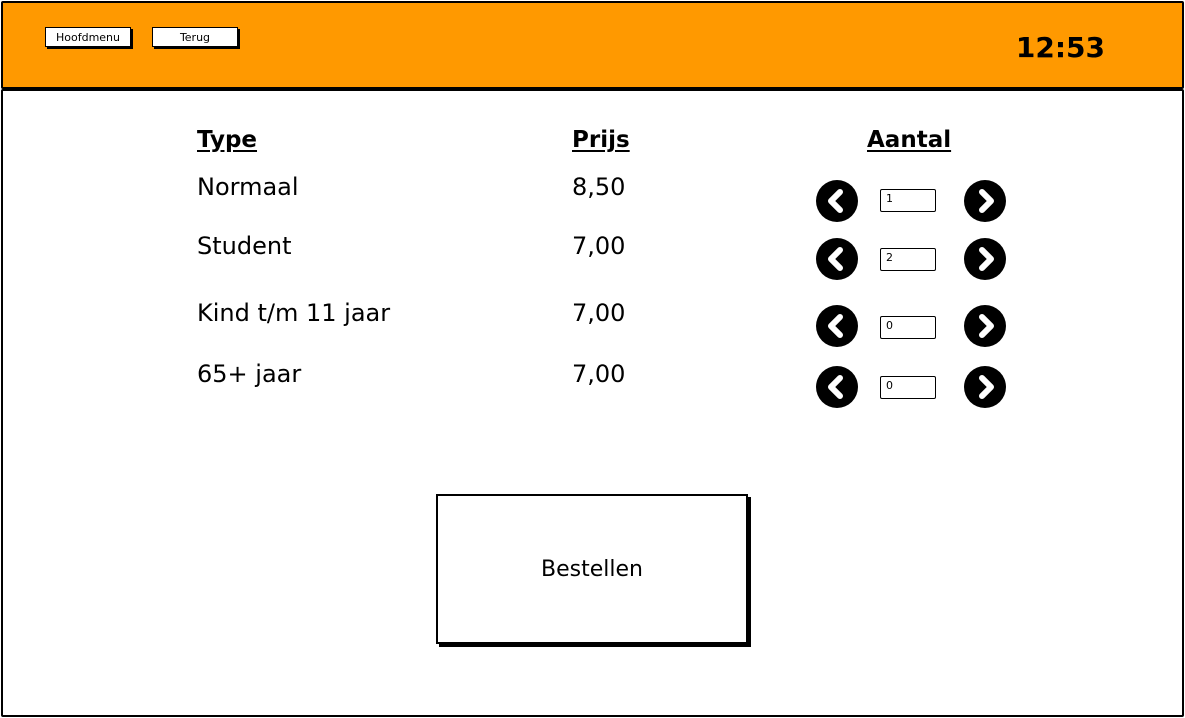 The width and height of the screenshot is (1185, 718). What do you see at coordinates (909, 140) in the screenshot?
I see `column-header-count: Aantal` at bounding box center [909, 140].